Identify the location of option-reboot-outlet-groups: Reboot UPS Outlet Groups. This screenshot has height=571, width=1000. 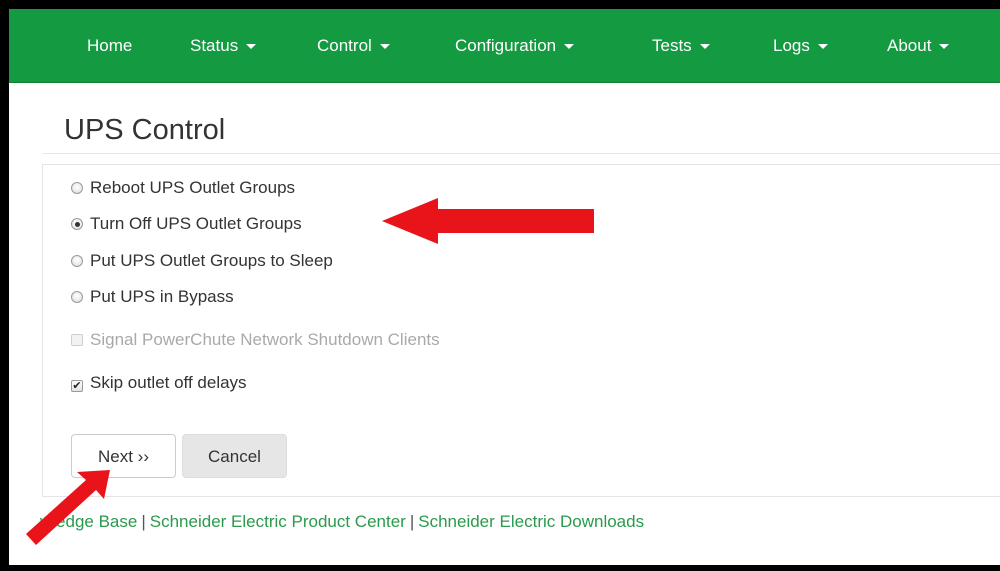
(183, 188).